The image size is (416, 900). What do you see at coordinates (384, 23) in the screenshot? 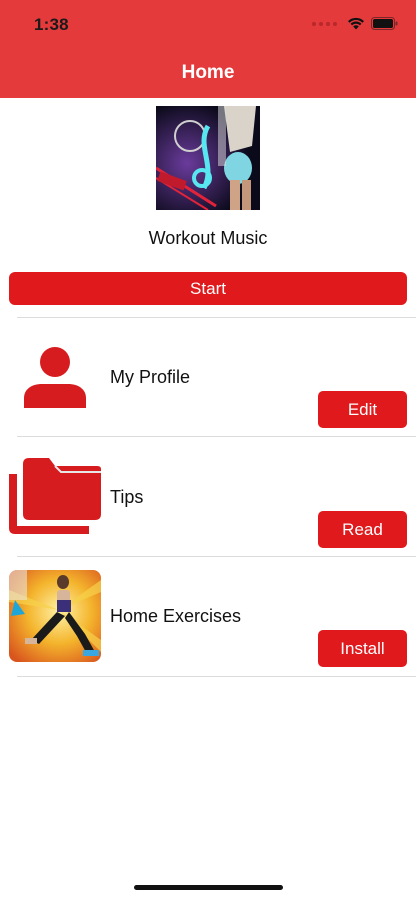
I see `battery-icon` at bounding box center [384, 23].